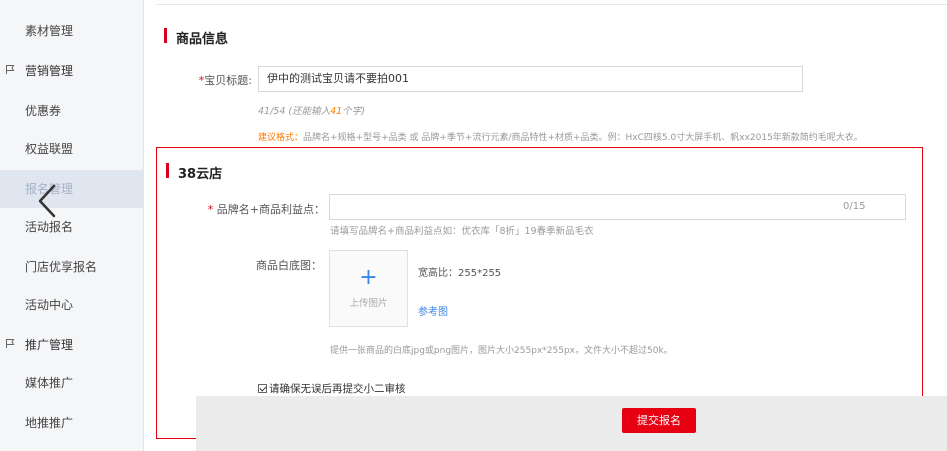  Describe the element at coordinates (49, 31) in the screenshot. I see `sidebar-item-label: 素材管理` at that location.